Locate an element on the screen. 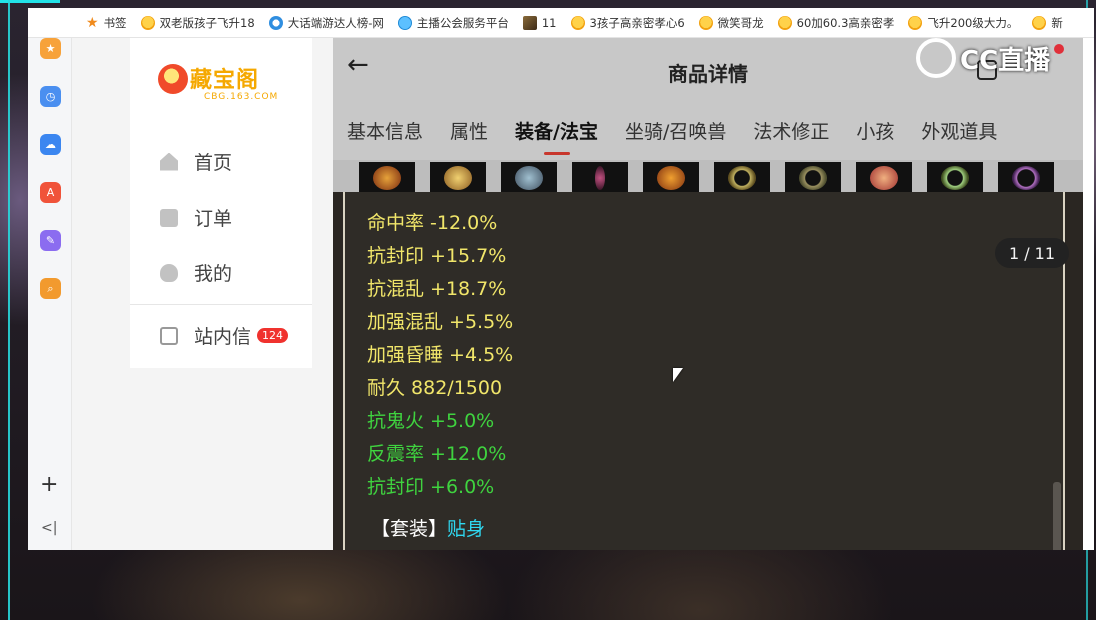 This screenshot has width=1096, height=620. bookmark-item: 大话端游达人榜-网 is located at coordinates (326, 23).